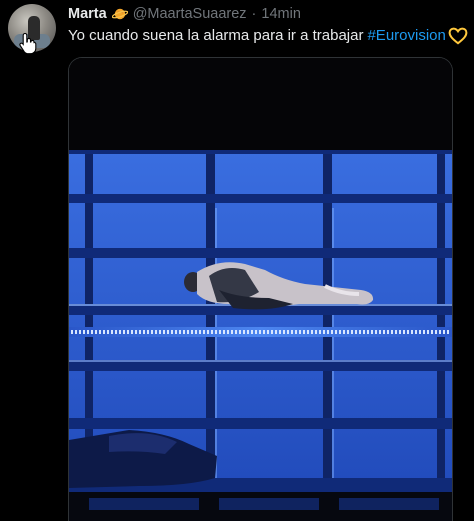  I want to click on planet-emoji-icon, so click(119, 14).